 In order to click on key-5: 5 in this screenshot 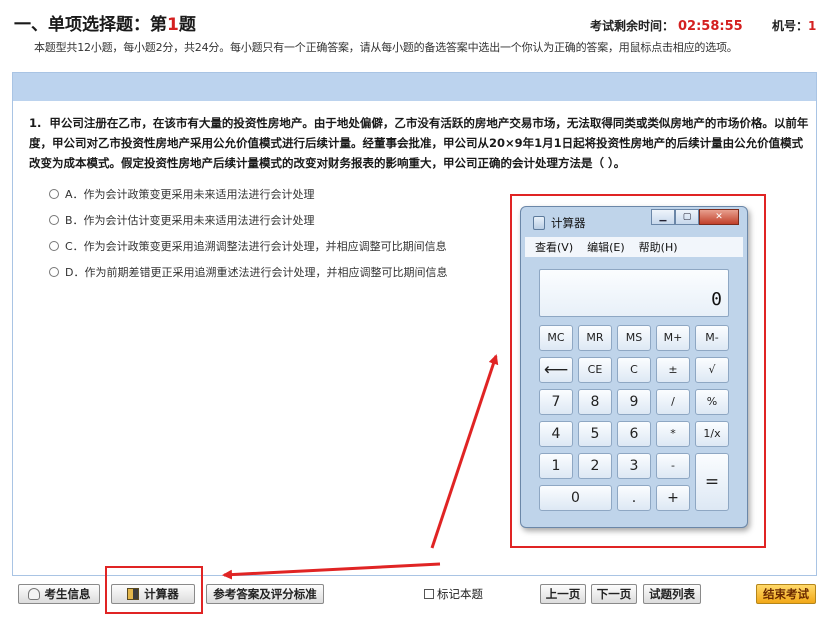, I will do `click(595, 434)`.